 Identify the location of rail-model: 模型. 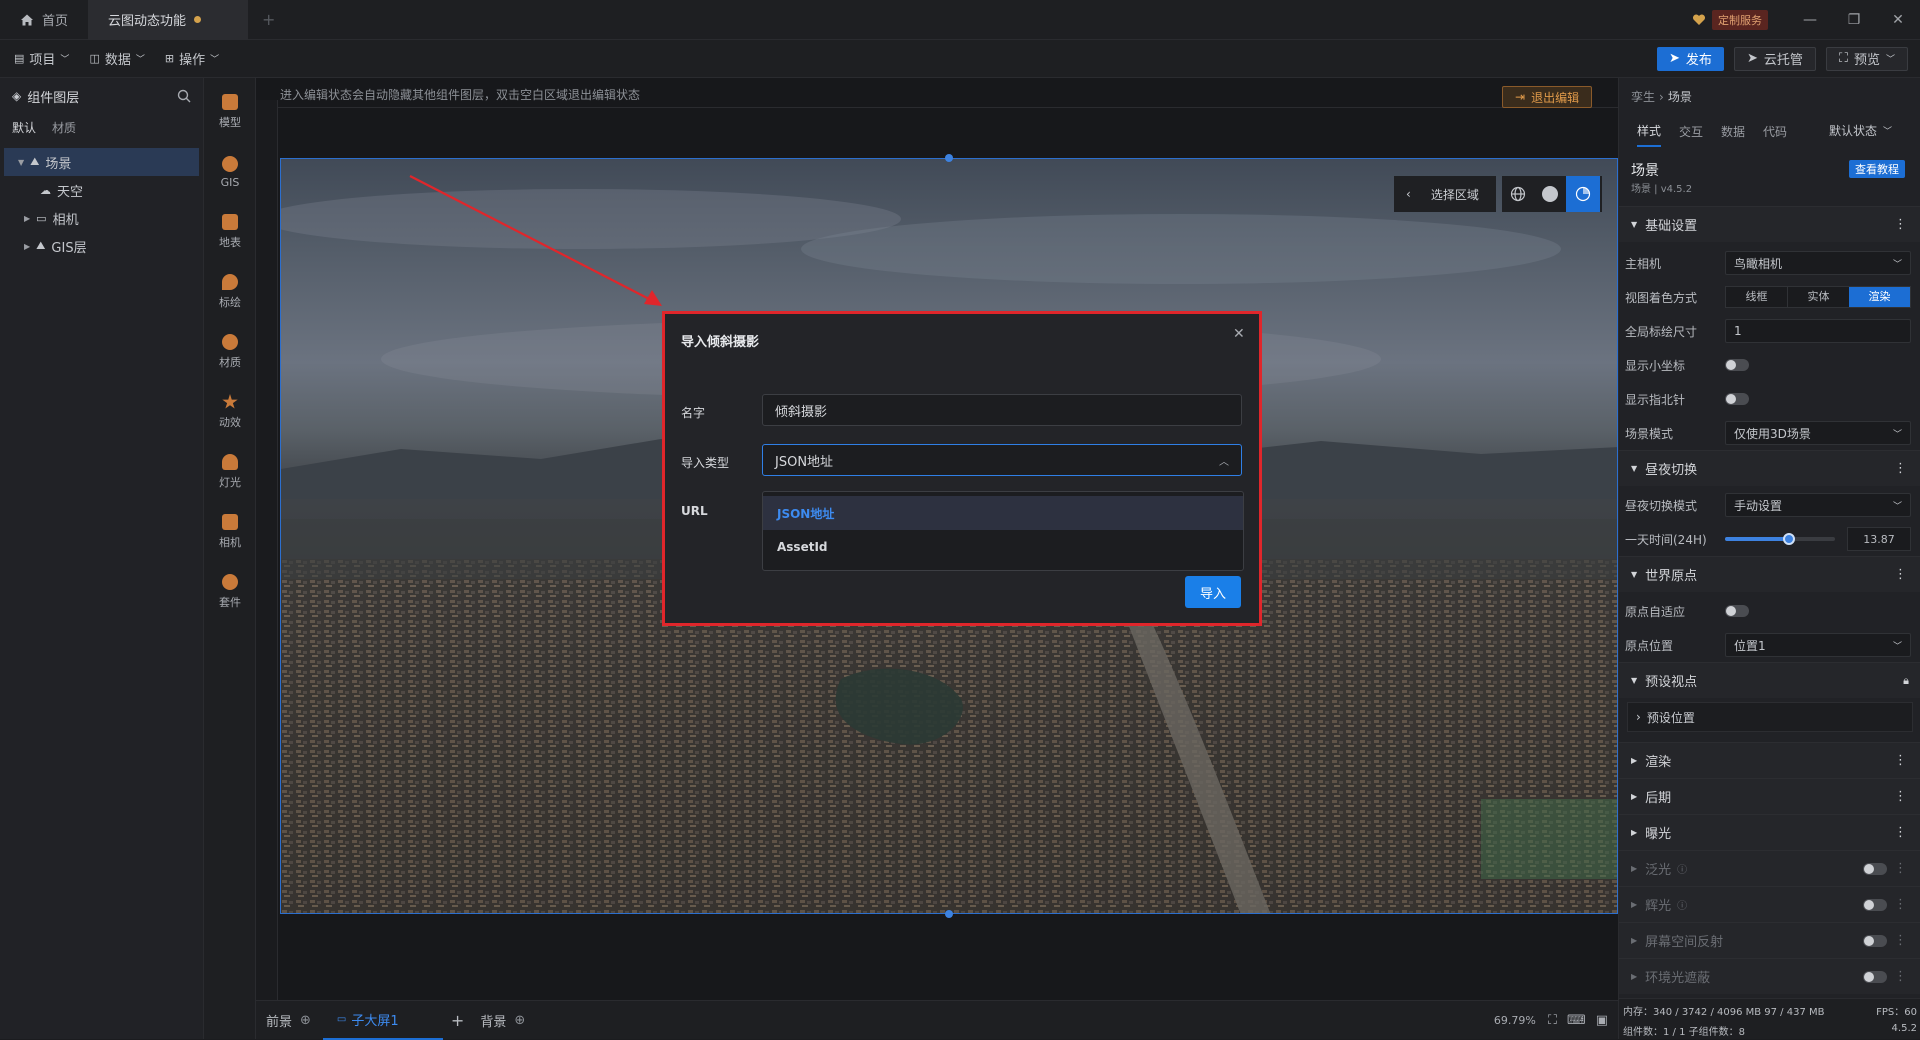
(230, 112).